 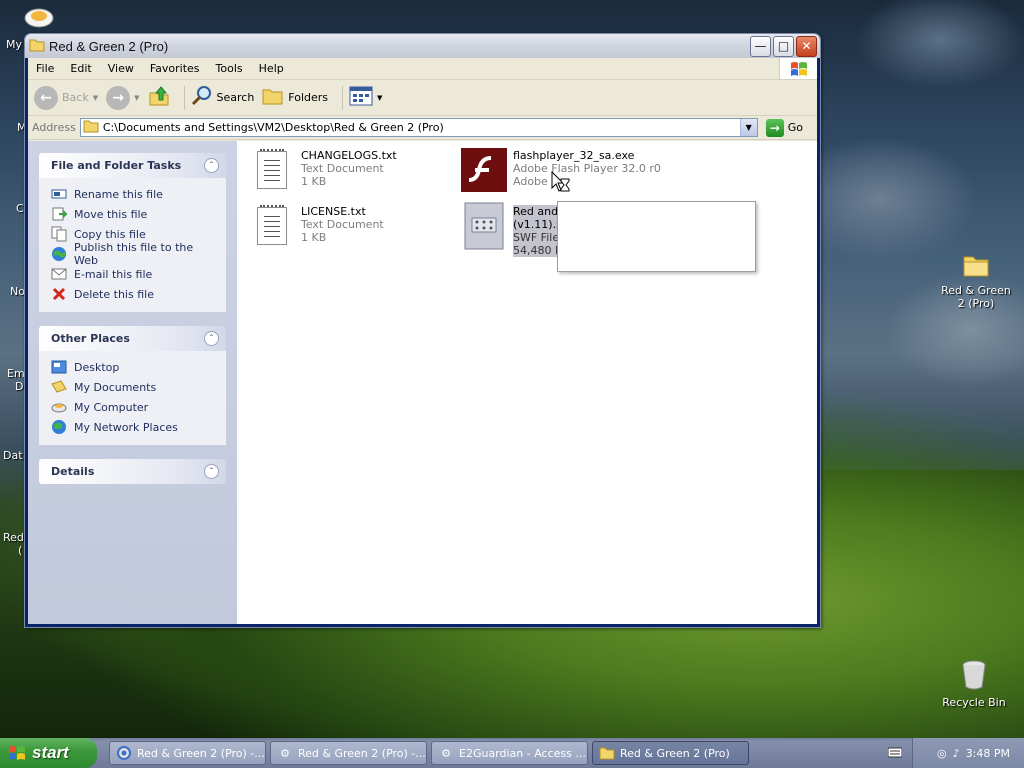 What do you see at coordinates (349, 155) in the screenshot?
I see `file-name: CHANGELOGS.txt` at bounding box center [349, 155].